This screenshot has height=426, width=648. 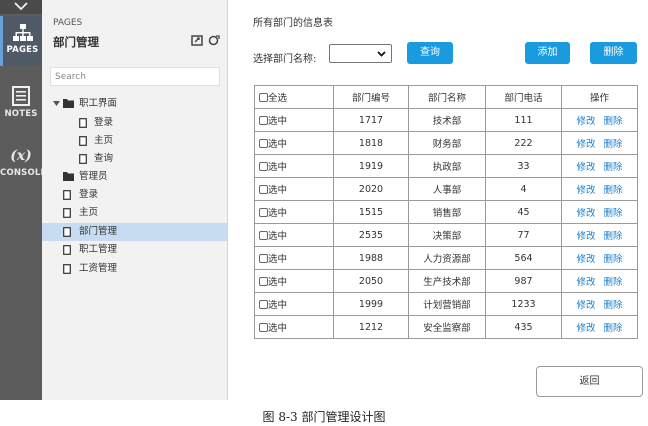 I want to click on add-folder-icon, so click(x=214, y=40).